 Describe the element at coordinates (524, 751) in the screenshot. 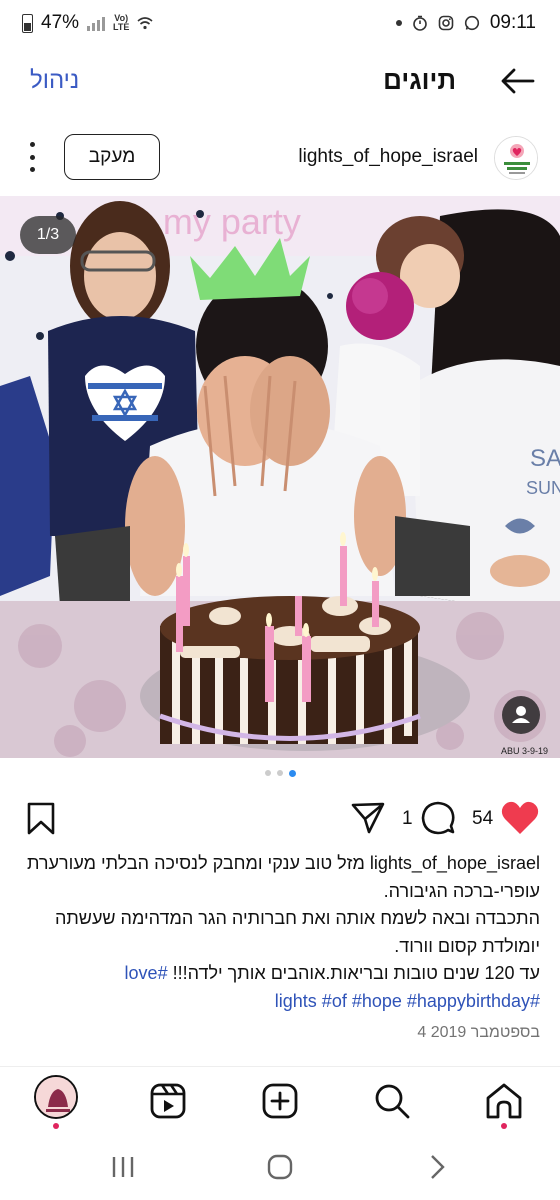

I see `photo-date-stamp: ABU 3-9-19` at that location.